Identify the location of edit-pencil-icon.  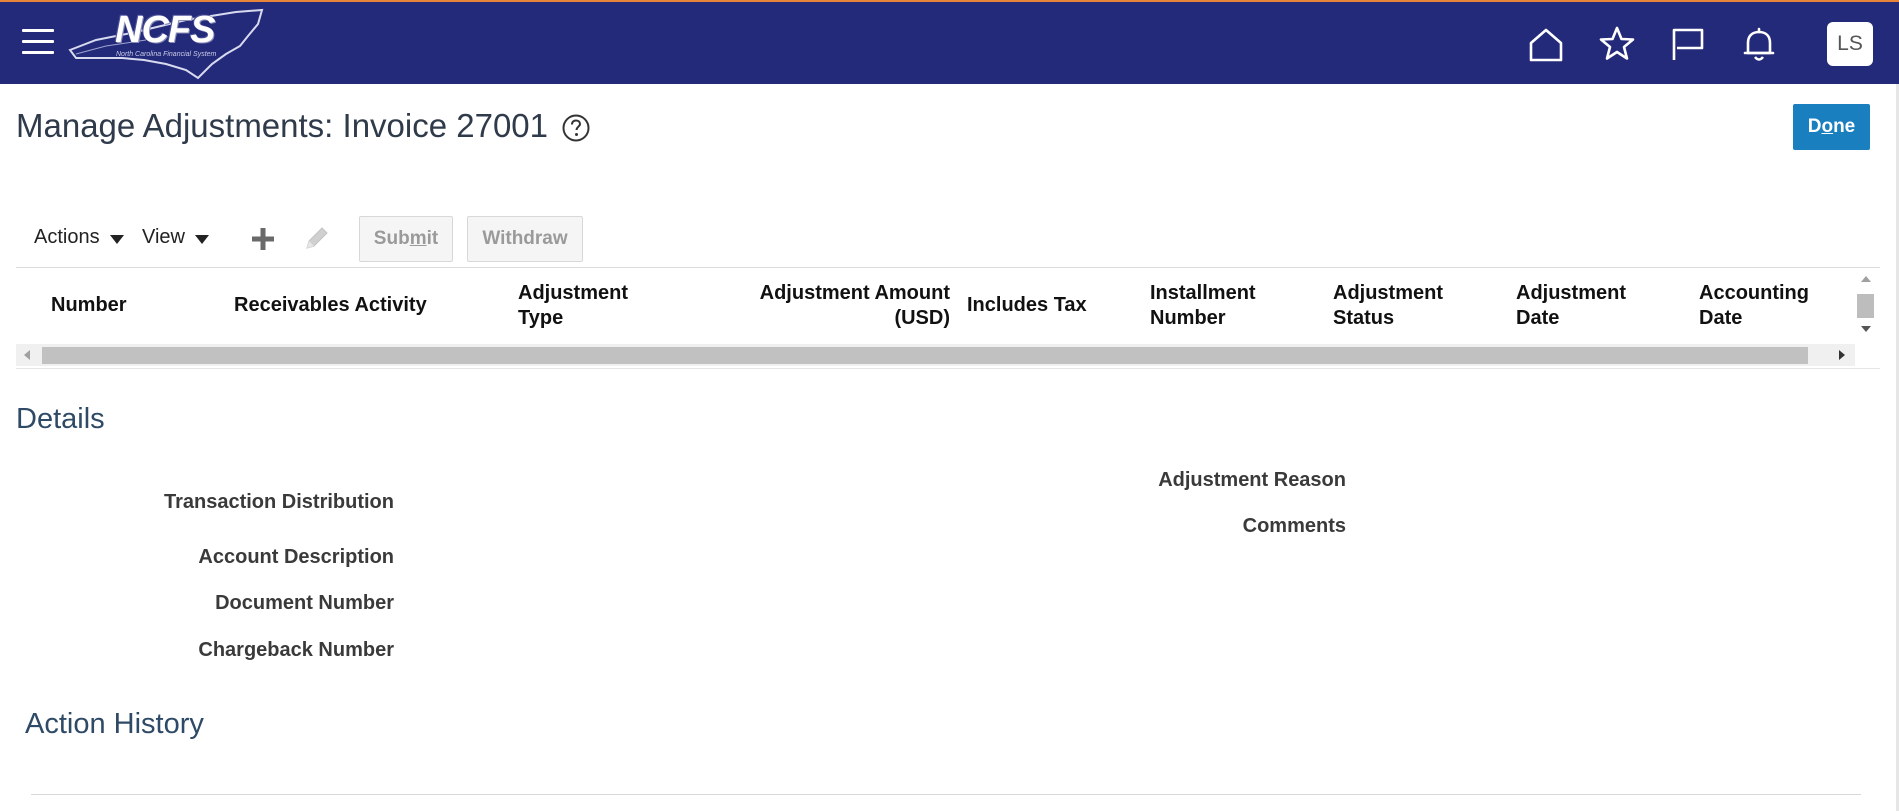
(316, 239).